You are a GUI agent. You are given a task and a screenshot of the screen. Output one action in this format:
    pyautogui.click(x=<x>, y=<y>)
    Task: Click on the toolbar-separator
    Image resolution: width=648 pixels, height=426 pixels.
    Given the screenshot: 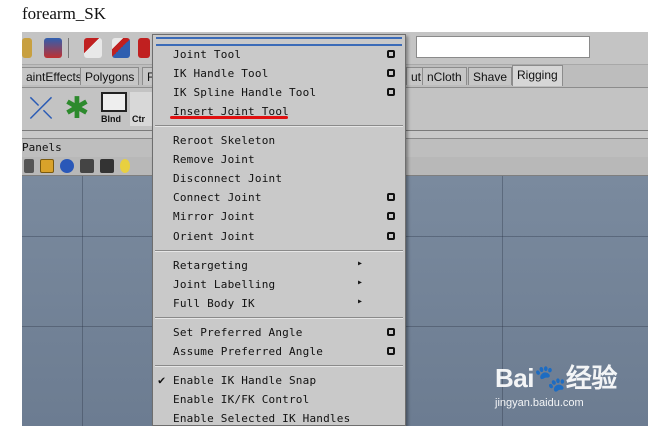 What is the action you would take?
    pyautogui.click(x=68, y=48)
    